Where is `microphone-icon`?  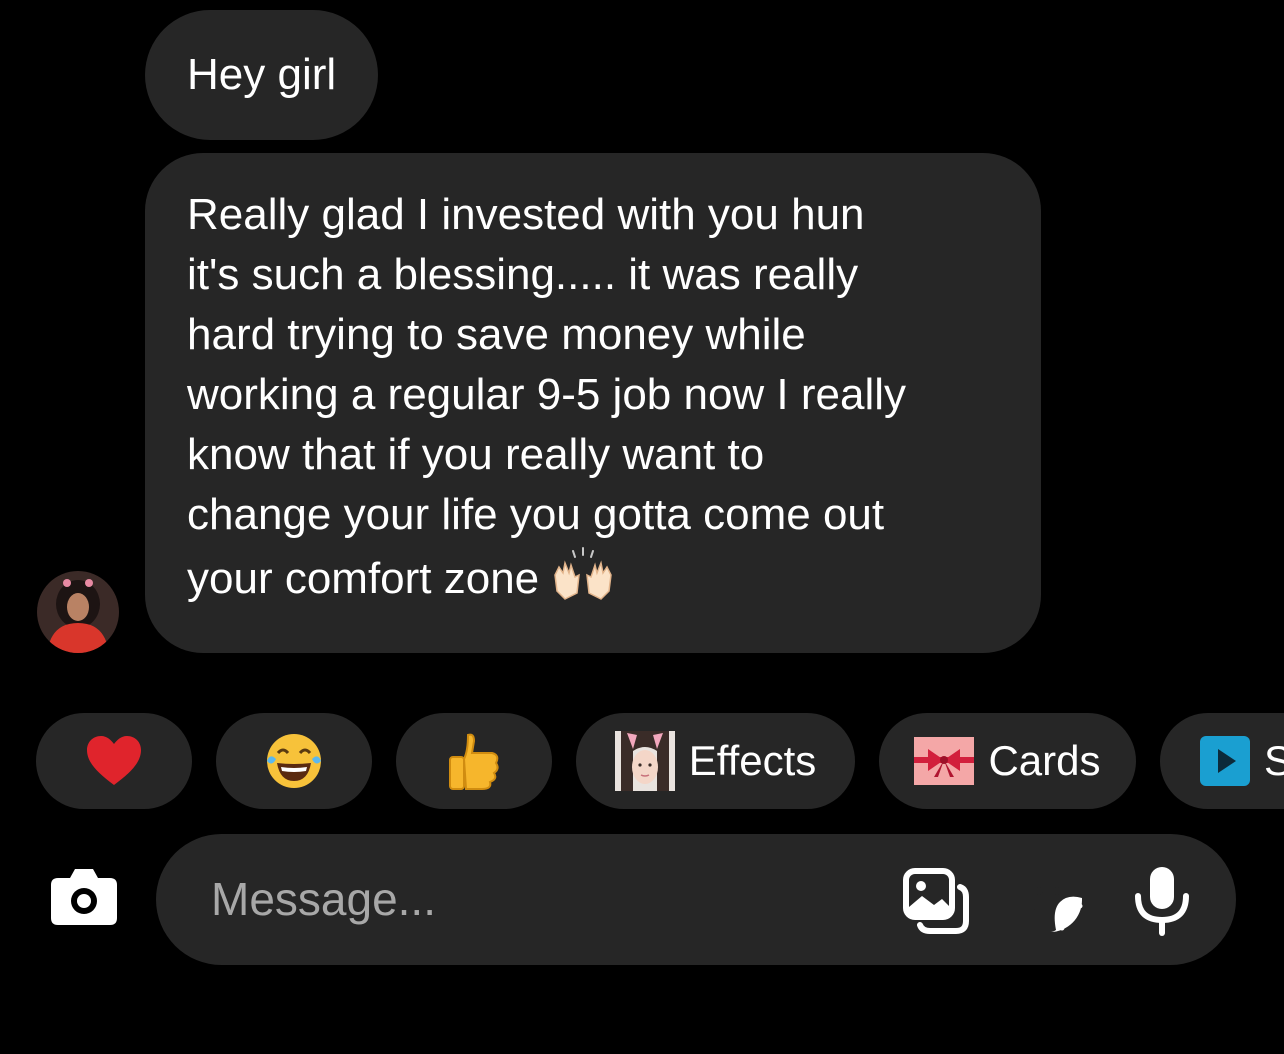 microphone-icon is located at coordinates (1162, 901).